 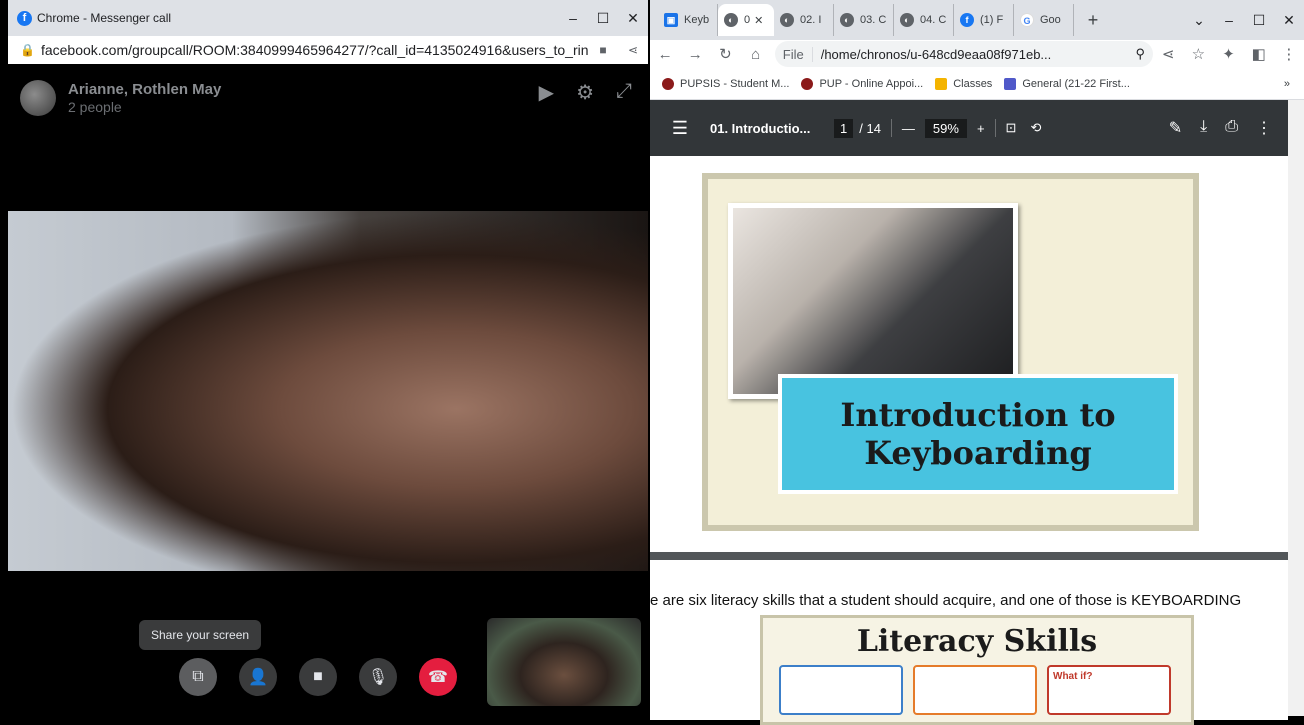 What do you see at coordinates (198, 677) in the screenshot?
I see `share-screen-button: ⧉` at bounding box center [198, 677].